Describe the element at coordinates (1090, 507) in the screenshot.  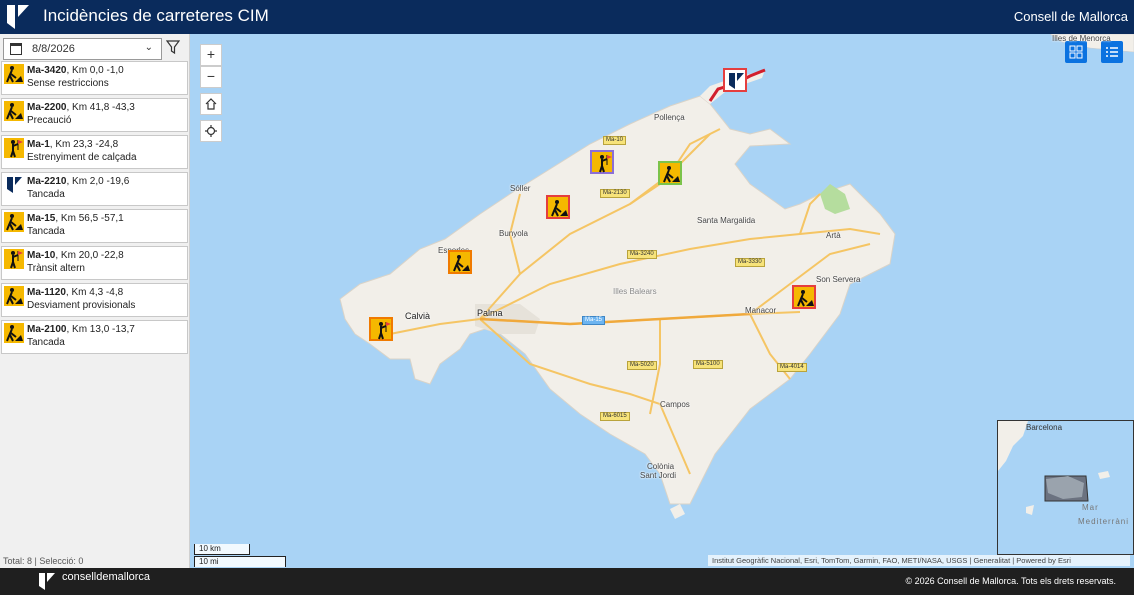
I see `overview-label: Mar` at that location.